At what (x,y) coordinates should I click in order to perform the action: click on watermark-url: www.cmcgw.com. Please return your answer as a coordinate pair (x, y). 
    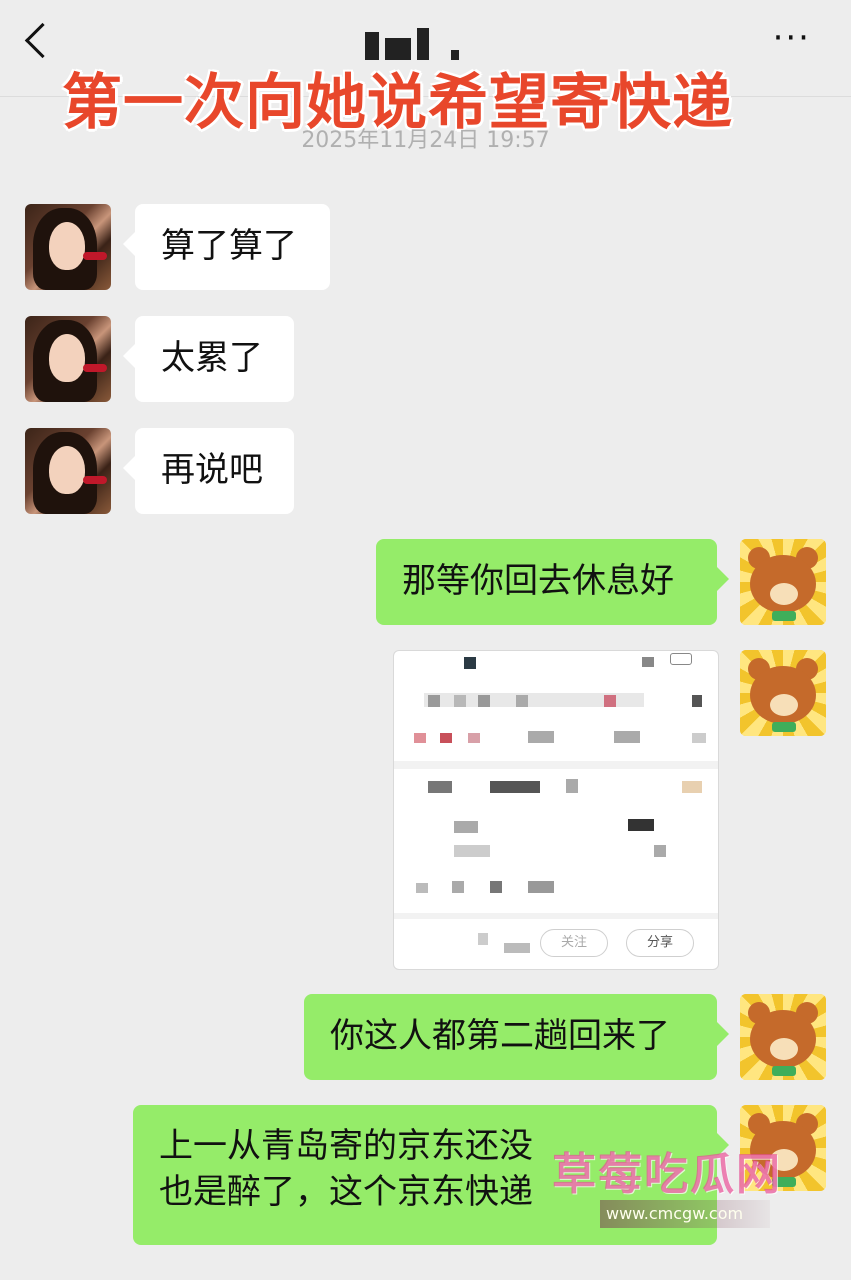
    Looking at the image, I should click on (685, 1214).